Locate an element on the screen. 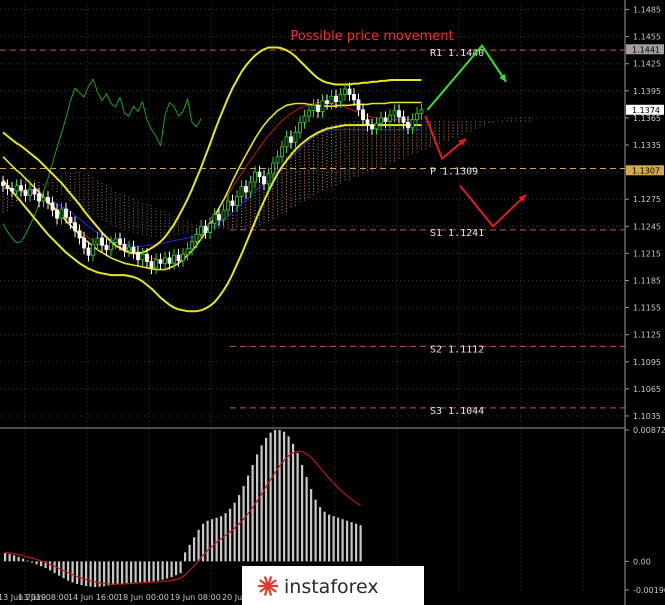  ytick-label: 1.1485 is located at coordinates (647, 10).